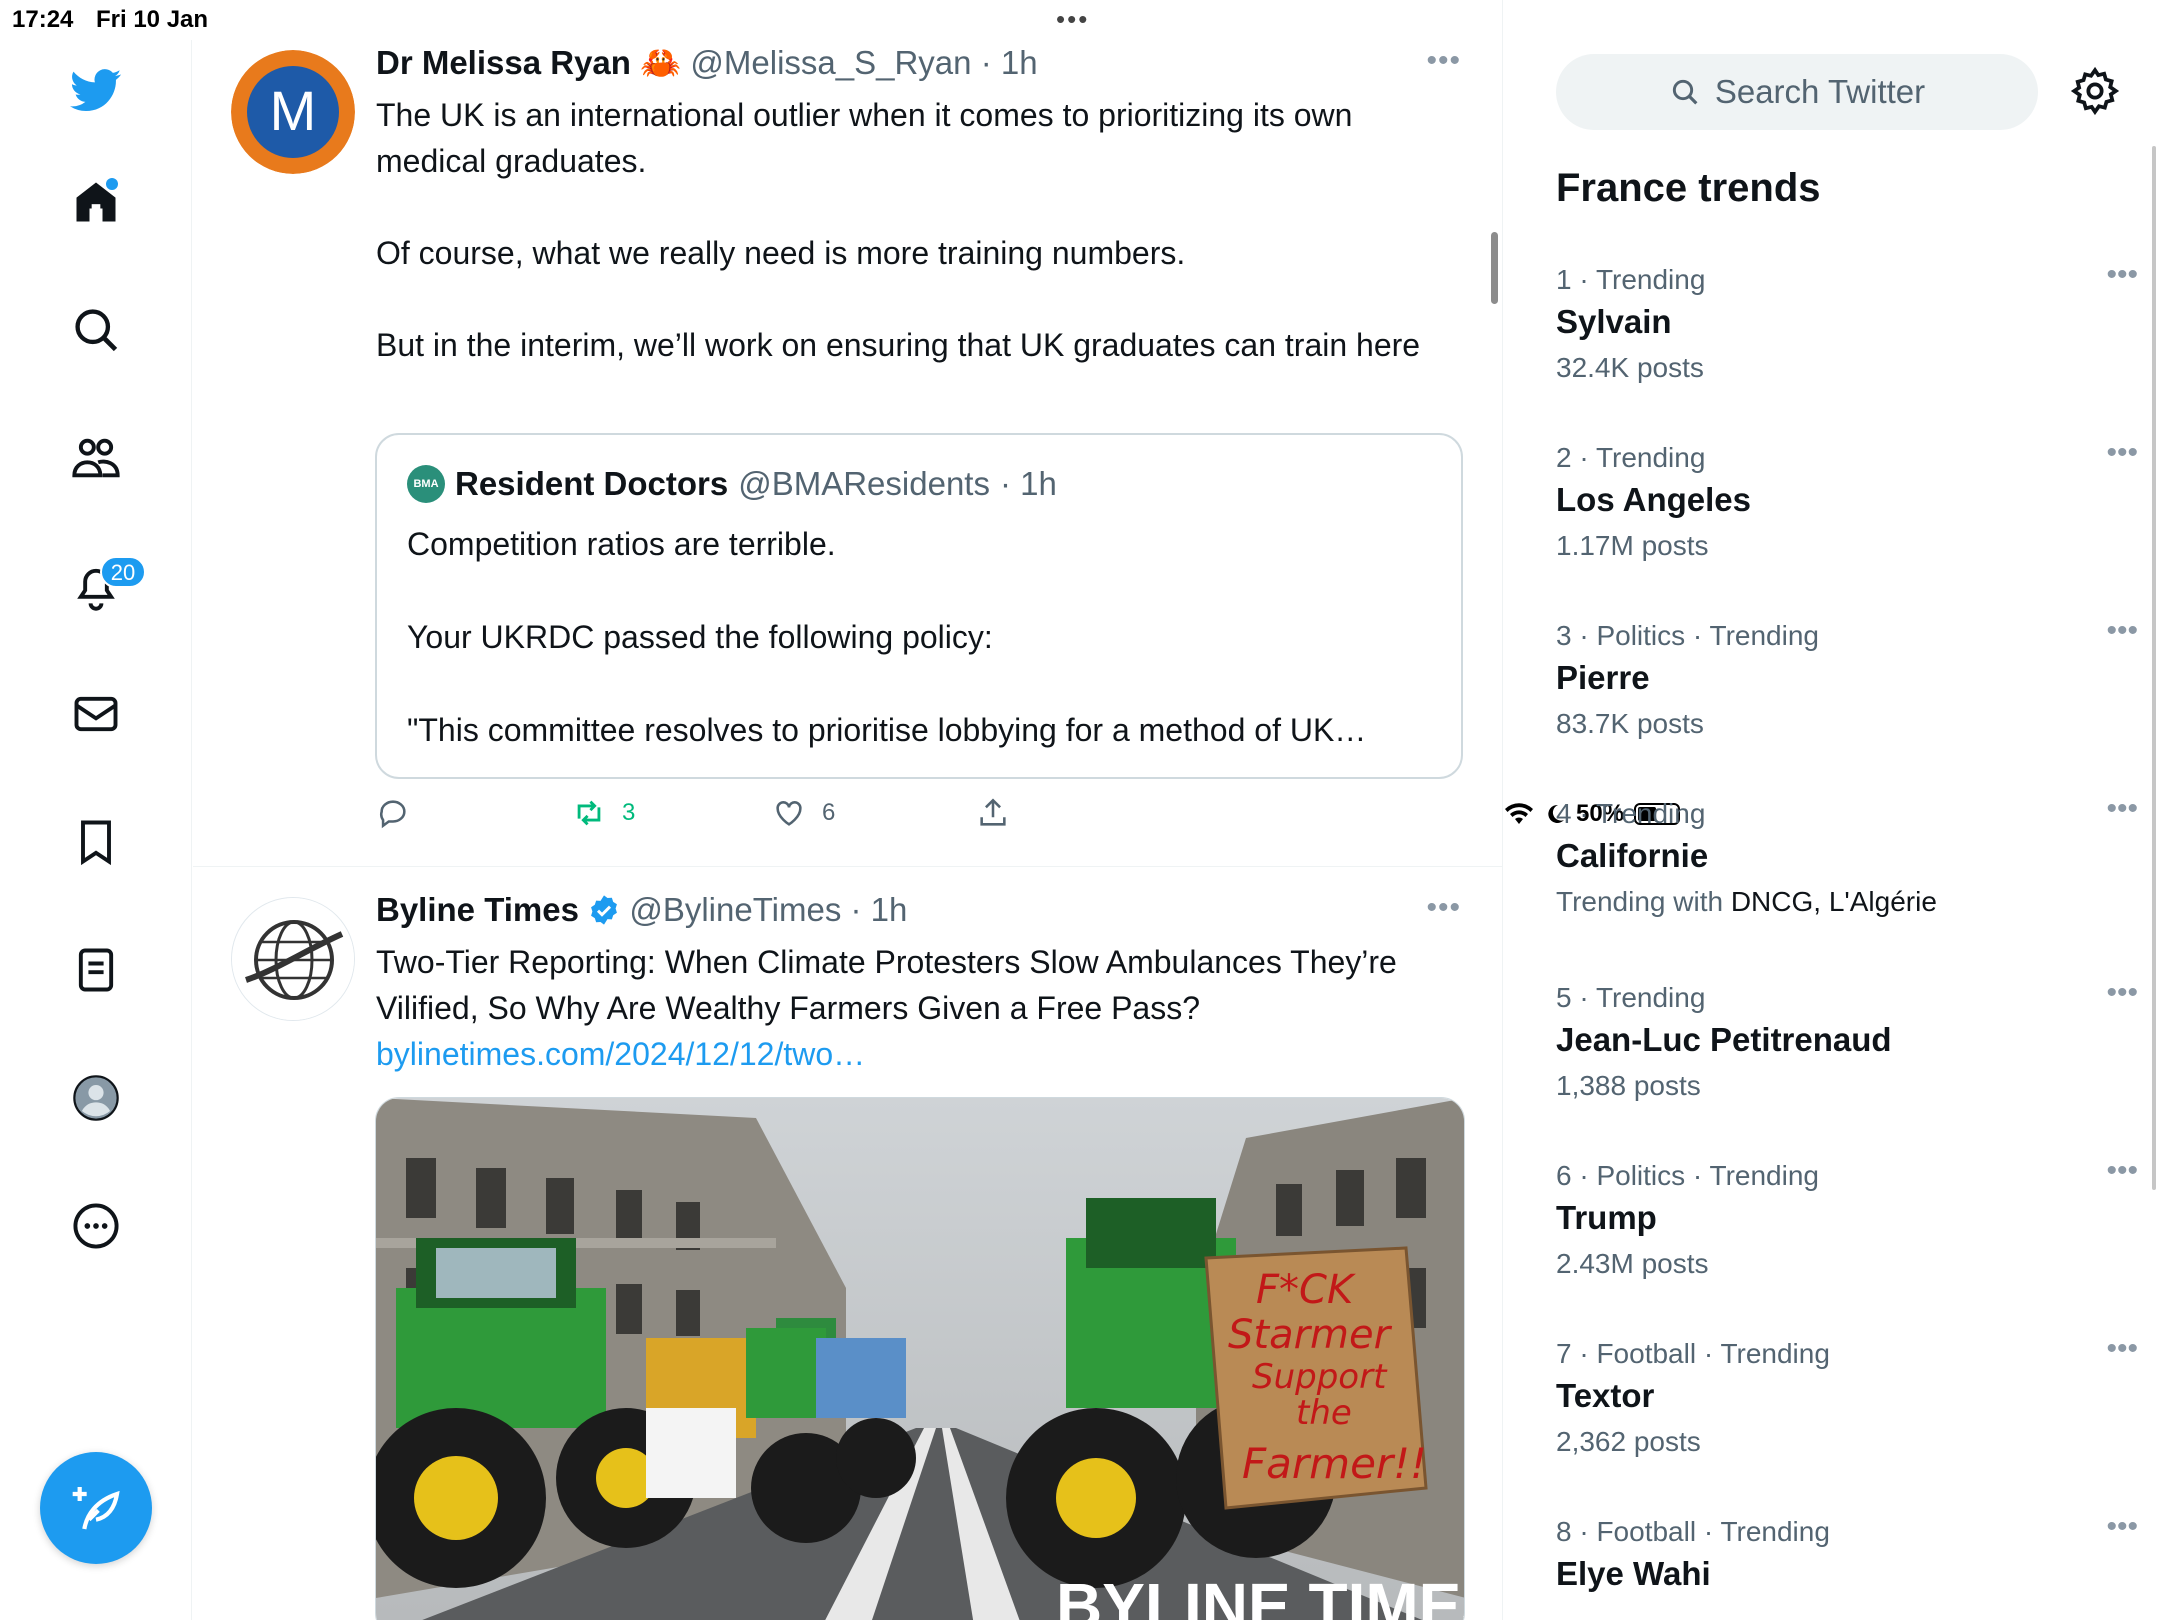 The width and height of the screenshot is (2160, 1620). Describe the element at coordinates (426, 484) in the screenshot. I see `bma-logo: BMA` at that location.